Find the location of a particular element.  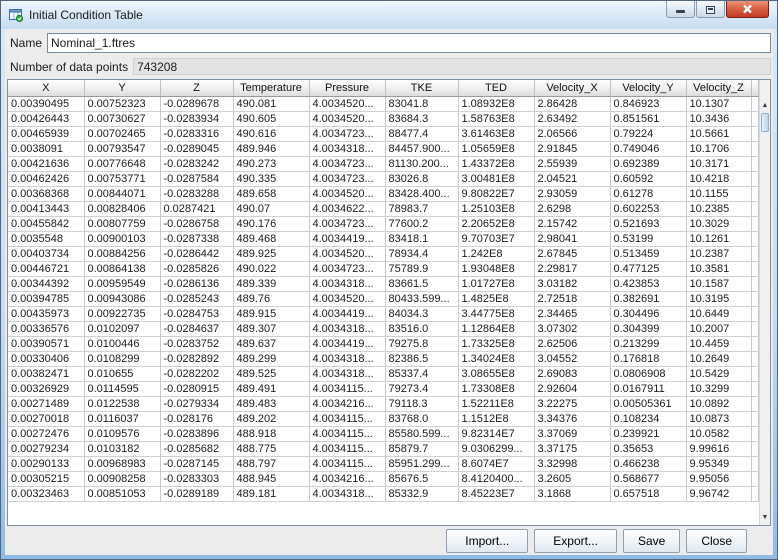

table-cell: 2.62506 is located at coordinates (572, 344).